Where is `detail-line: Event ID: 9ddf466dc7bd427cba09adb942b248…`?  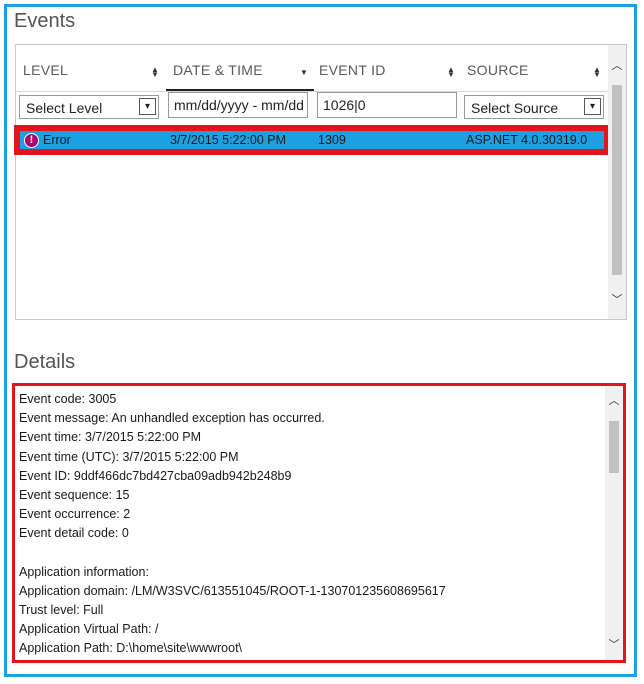
detail-line: Event ID: 9ddf466dc7bd427cba09adb942b248… is located at coordinates (155, 475).